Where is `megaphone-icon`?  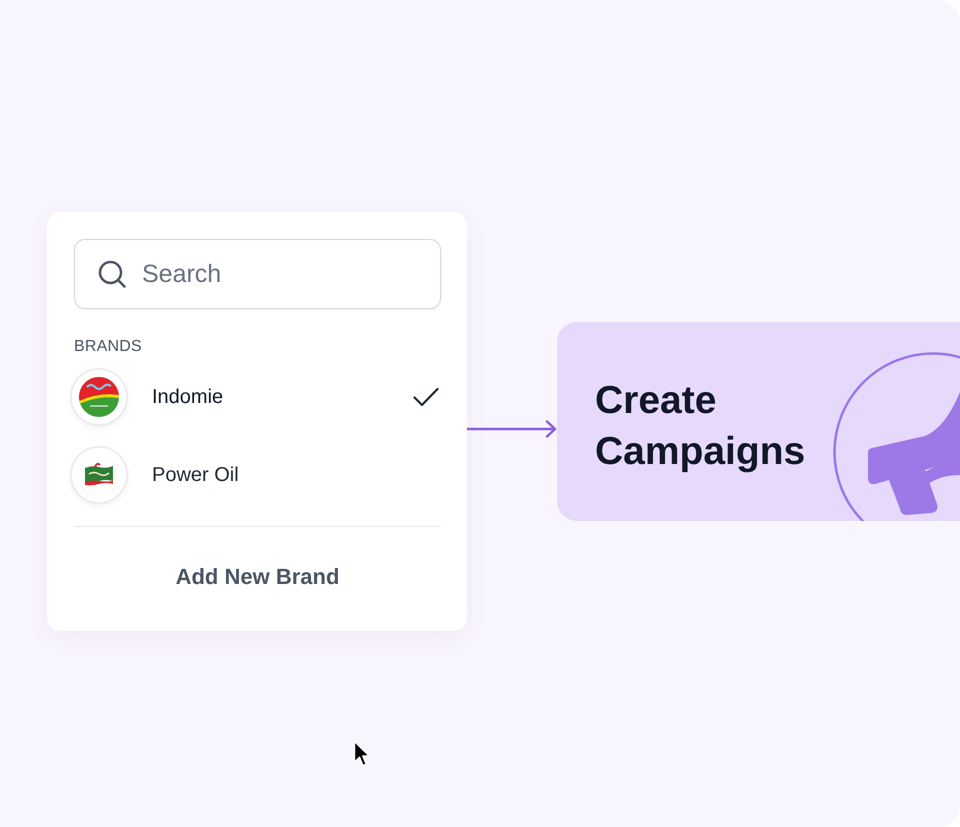 megaphone-icon is located at coordinates (896, 436).